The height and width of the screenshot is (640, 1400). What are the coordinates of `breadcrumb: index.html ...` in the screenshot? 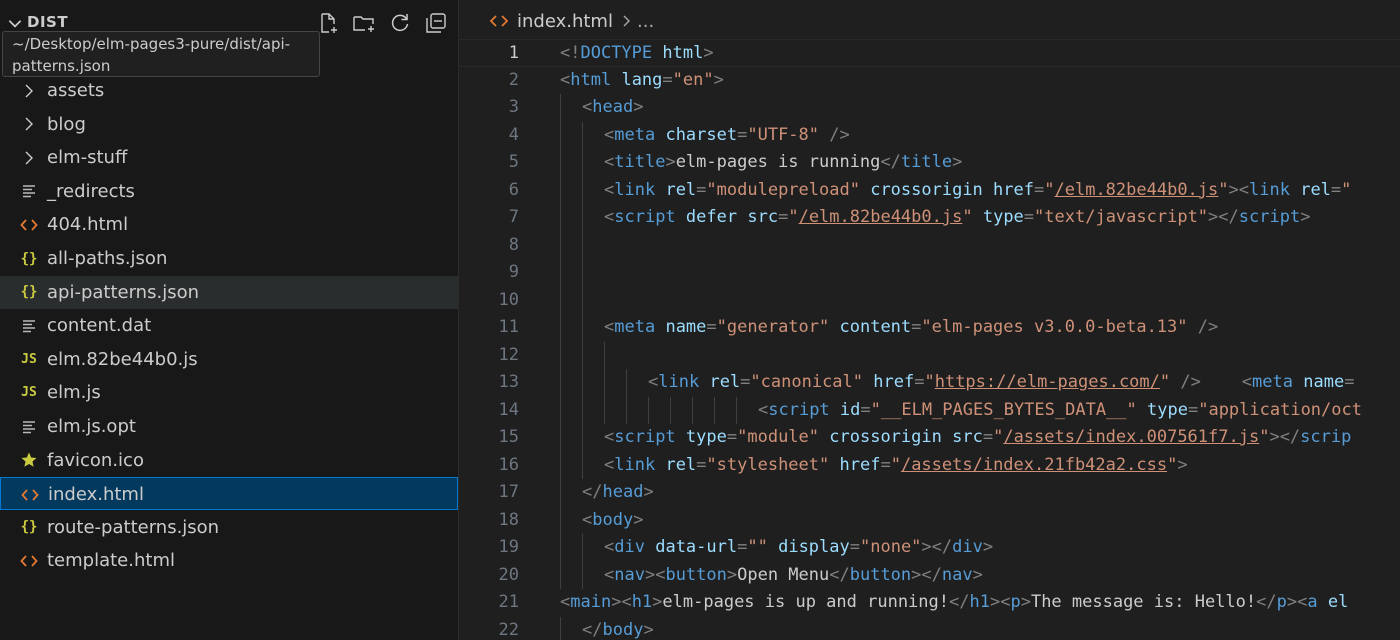 It's located at (929, 21).